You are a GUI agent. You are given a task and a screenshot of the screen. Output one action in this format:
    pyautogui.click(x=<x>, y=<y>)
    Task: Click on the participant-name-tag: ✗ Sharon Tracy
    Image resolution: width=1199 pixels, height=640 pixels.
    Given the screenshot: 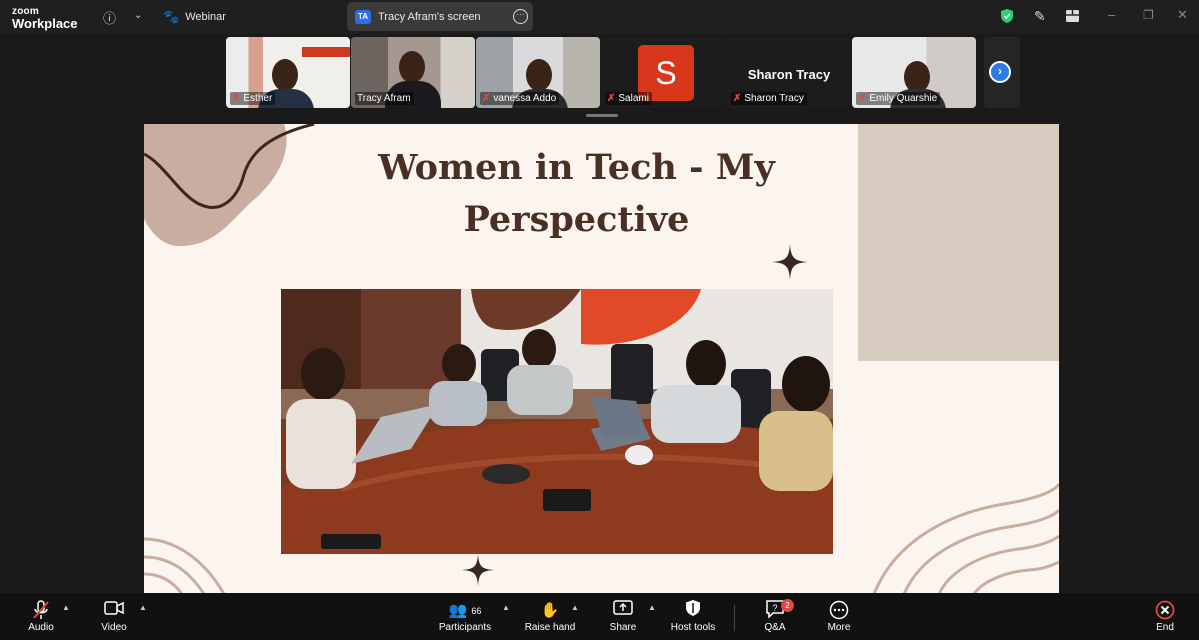 What is the action you would take?
    pyautogui.click(x=769, y=98)
    